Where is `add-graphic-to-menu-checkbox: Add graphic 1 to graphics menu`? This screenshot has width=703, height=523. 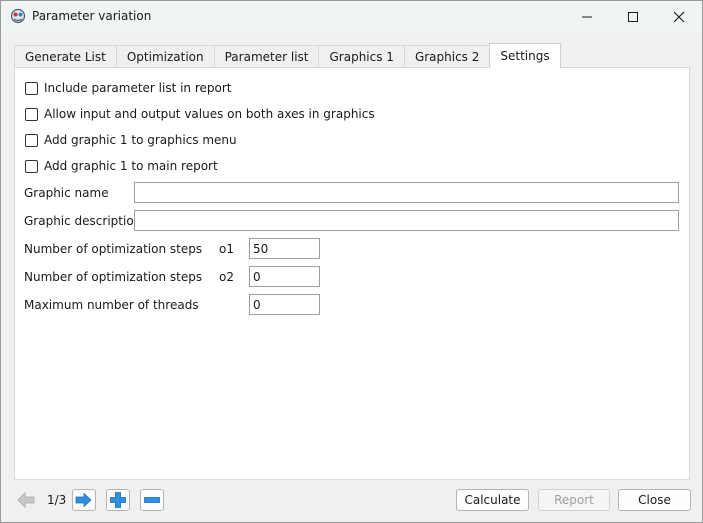 add-graphic-to-menu-checkbox: Add graphic 1 to graphics menu is located at coordinates (131, 140).